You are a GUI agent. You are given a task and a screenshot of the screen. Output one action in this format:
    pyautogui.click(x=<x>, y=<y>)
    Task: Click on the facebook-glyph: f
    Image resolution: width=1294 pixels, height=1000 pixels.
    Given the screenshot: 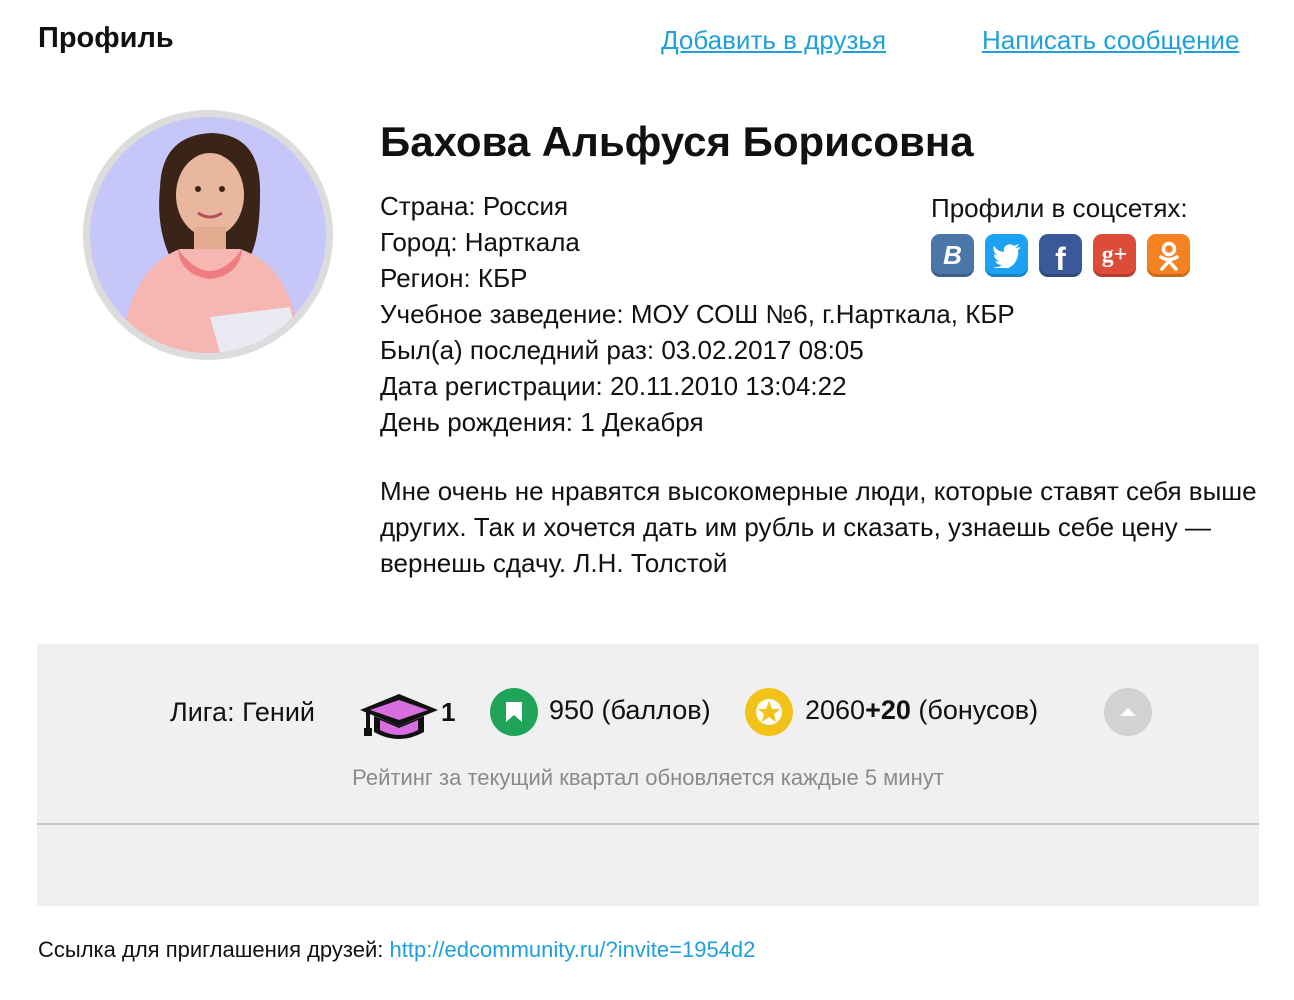 What is the action you would take?
    pyautogui.click(x=1060, y=259)
    